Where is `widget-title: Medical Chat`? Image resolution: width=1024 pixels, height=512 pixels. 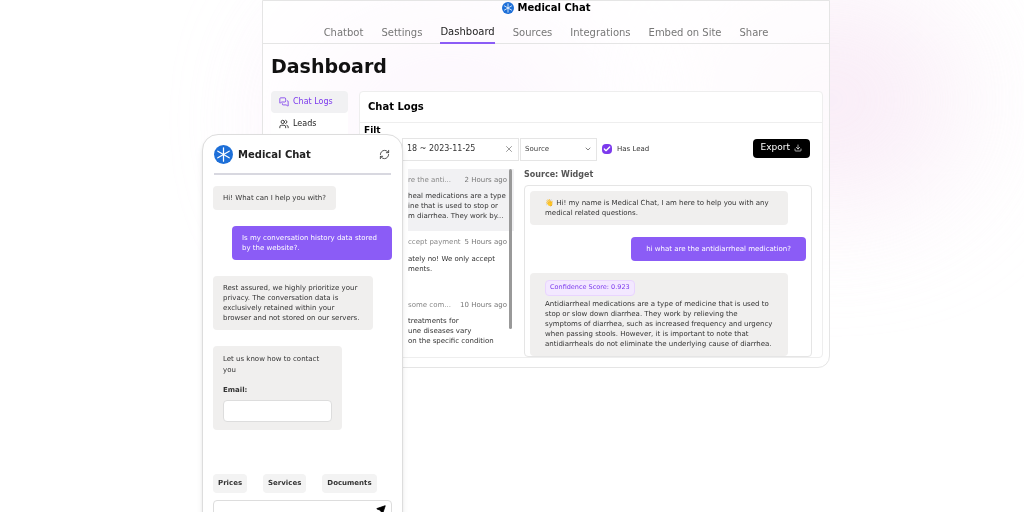
widget-title: Medical Chat is located at coordinates (274, 154).